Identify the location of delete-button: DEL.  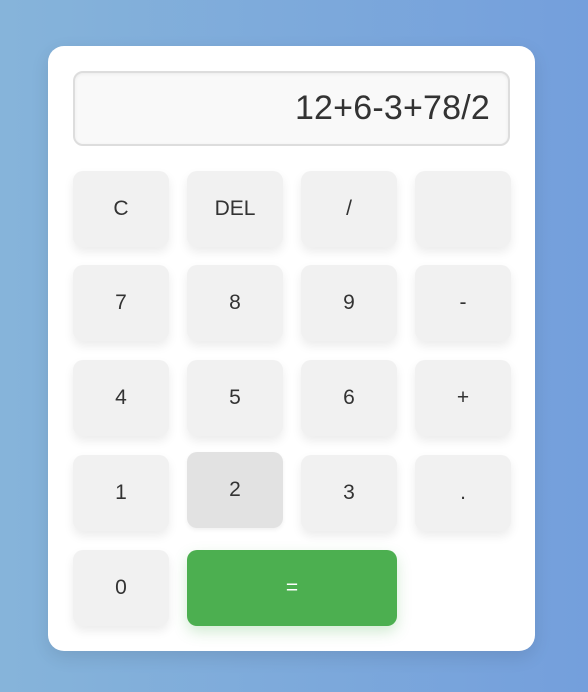
(235, 209).